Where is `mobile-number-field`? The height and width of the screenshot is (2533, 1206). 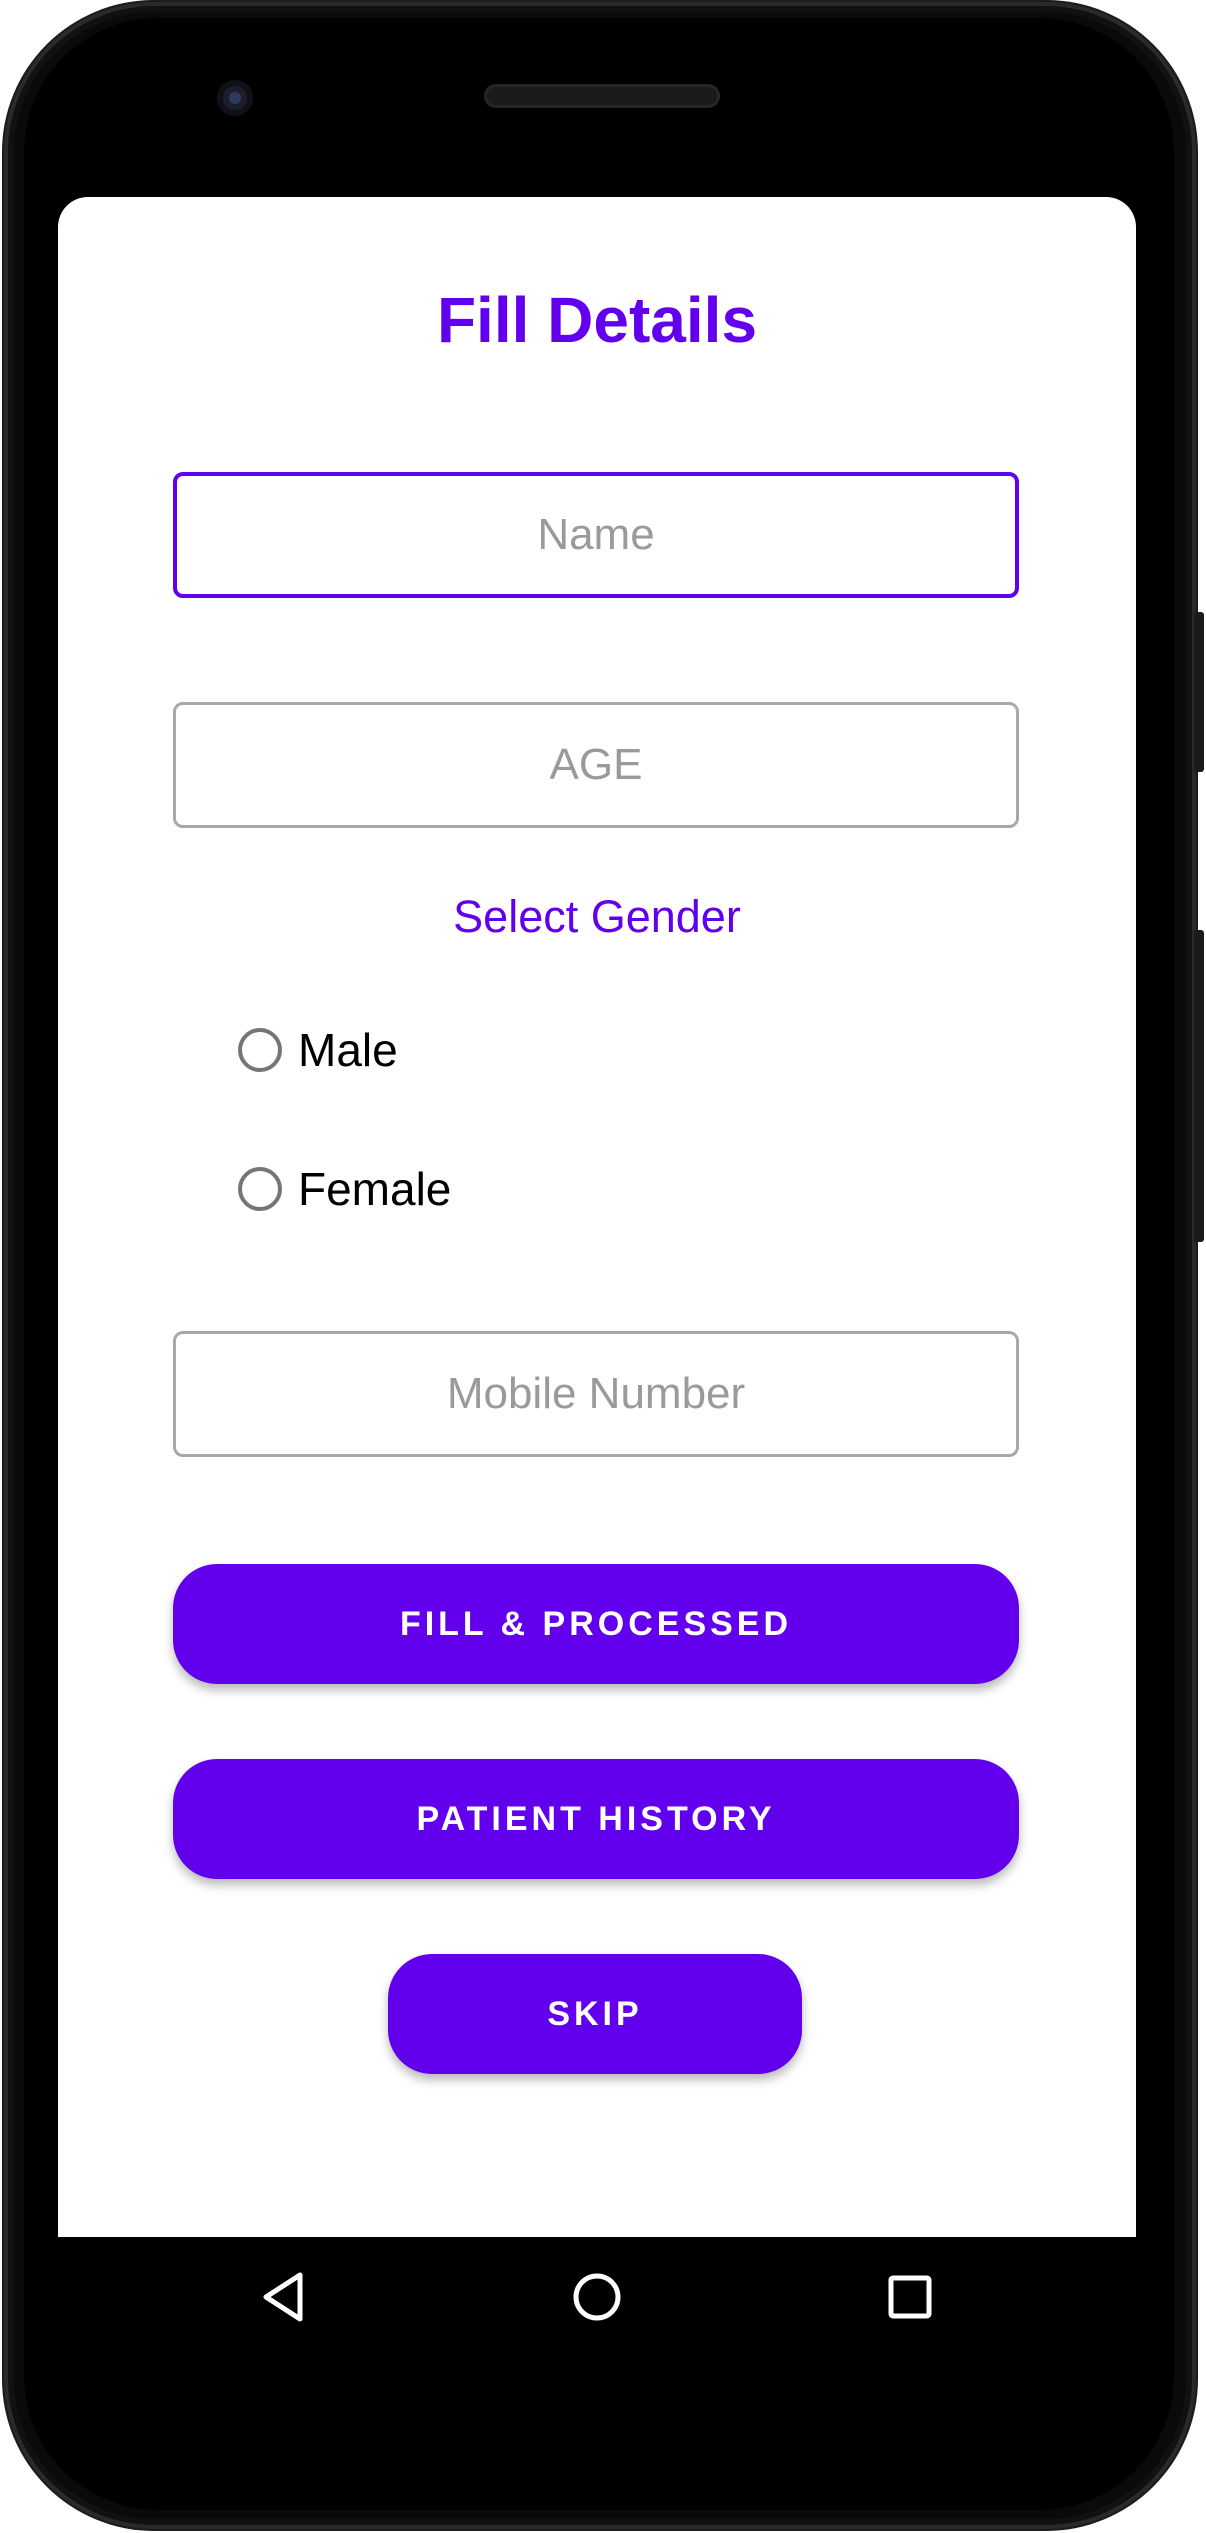
mobile-number-field is located at coordinates (596, 1394).